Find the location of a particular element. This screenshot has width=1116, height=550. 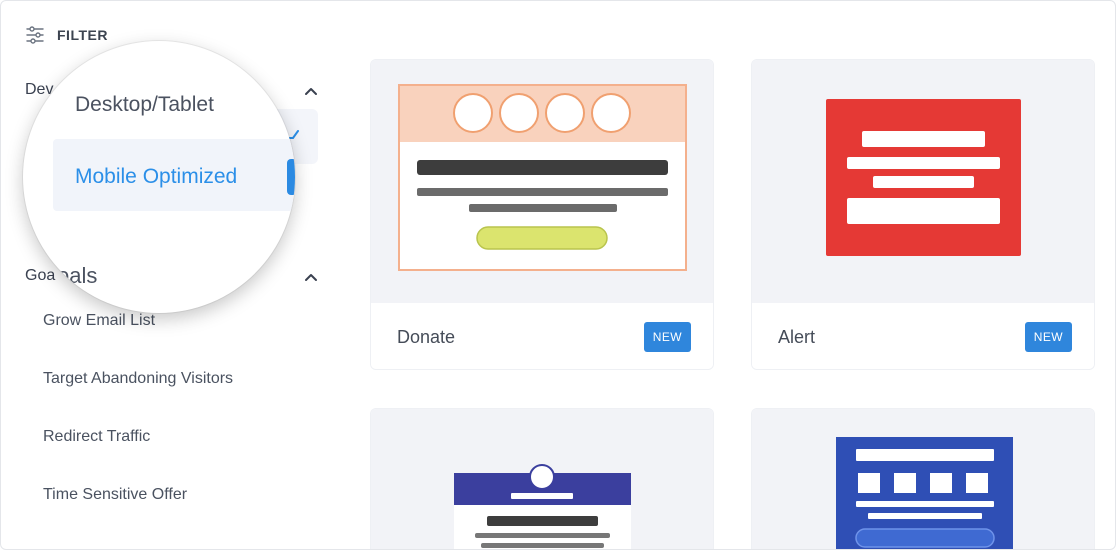

device-option-mobile-optimized: Mobile Optimized is located at coordinates (156, 177).